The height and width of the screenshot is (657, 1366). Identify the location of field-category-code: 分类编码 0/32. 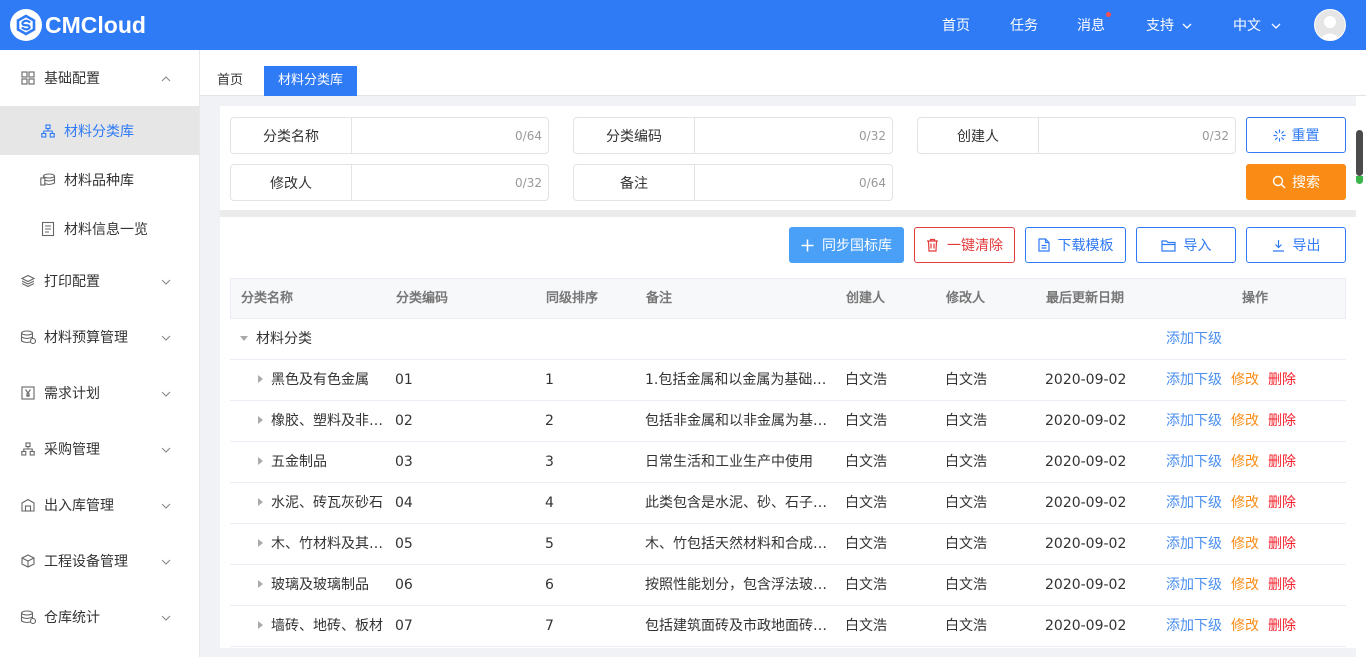
(733, 135).